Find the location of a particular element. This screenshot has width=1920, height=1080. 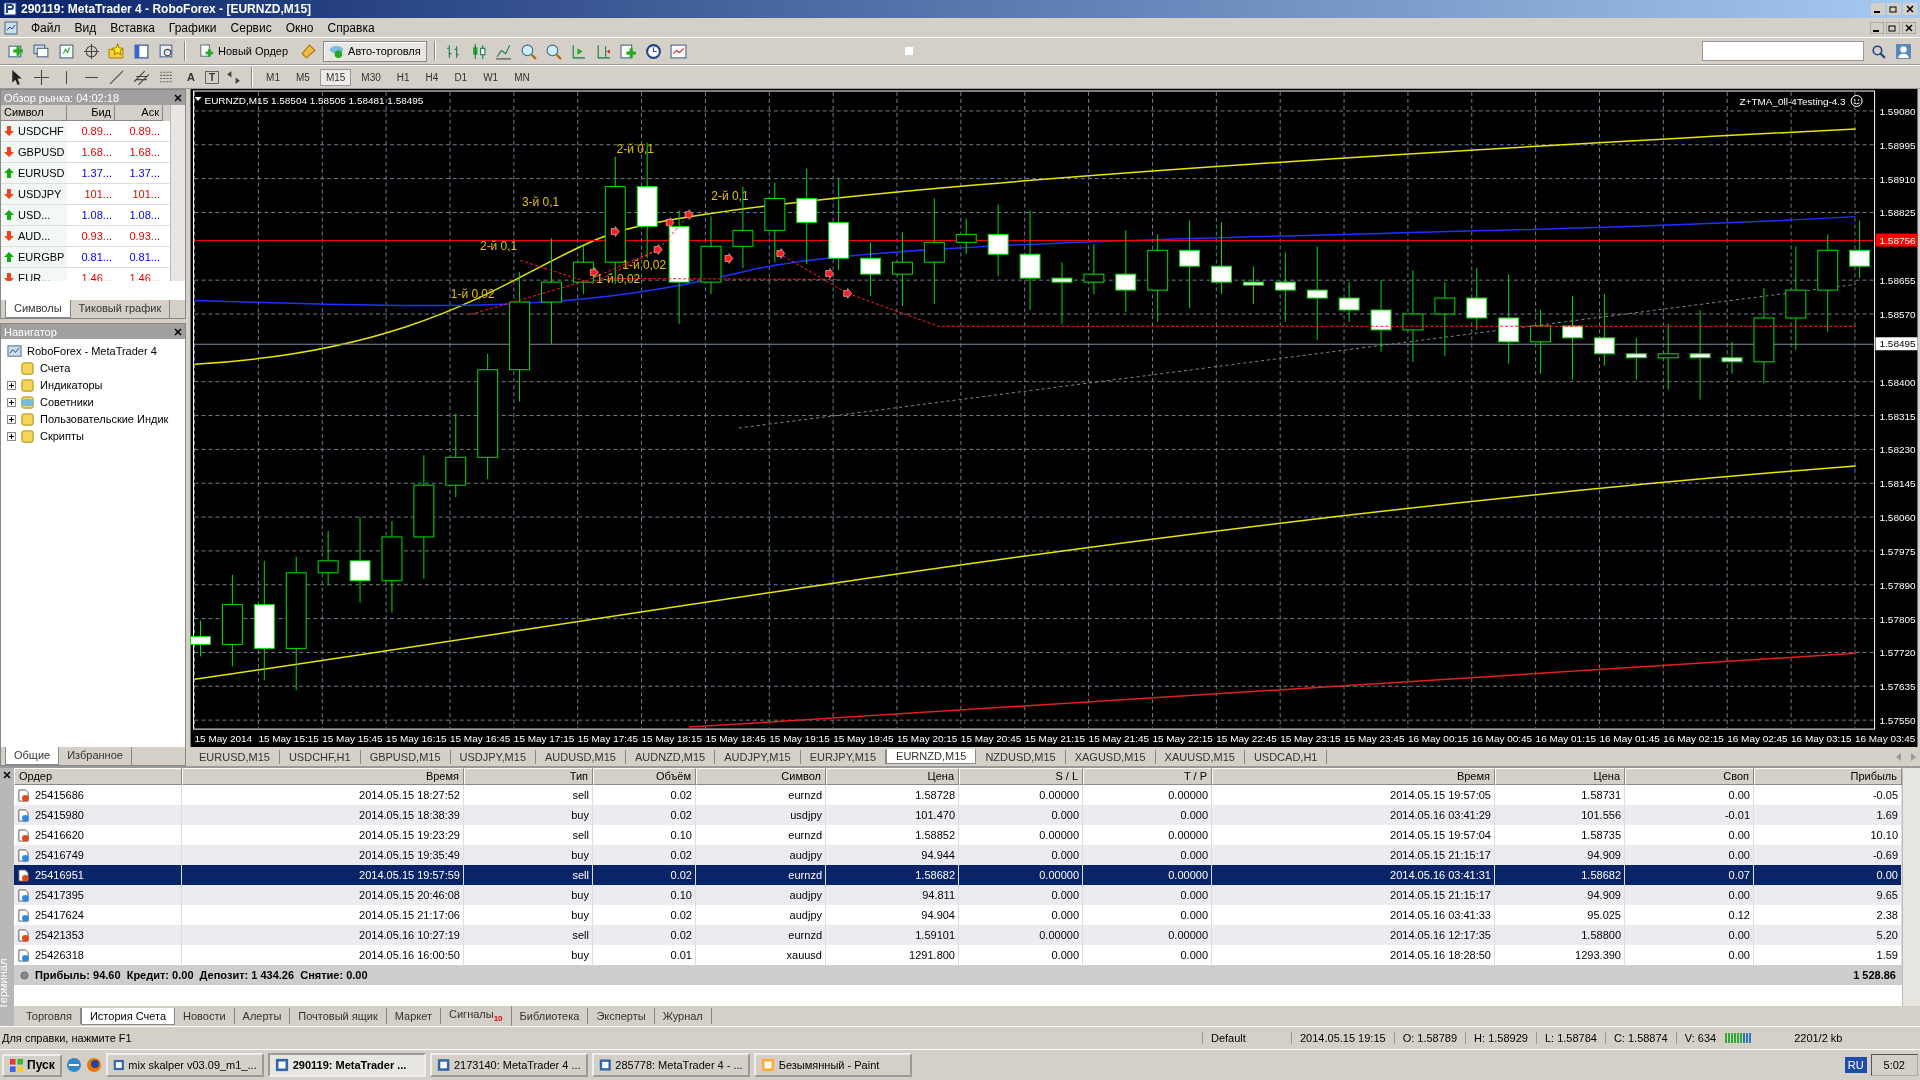

terminal-tab: История Счета is located at coordinates (127, 1016).